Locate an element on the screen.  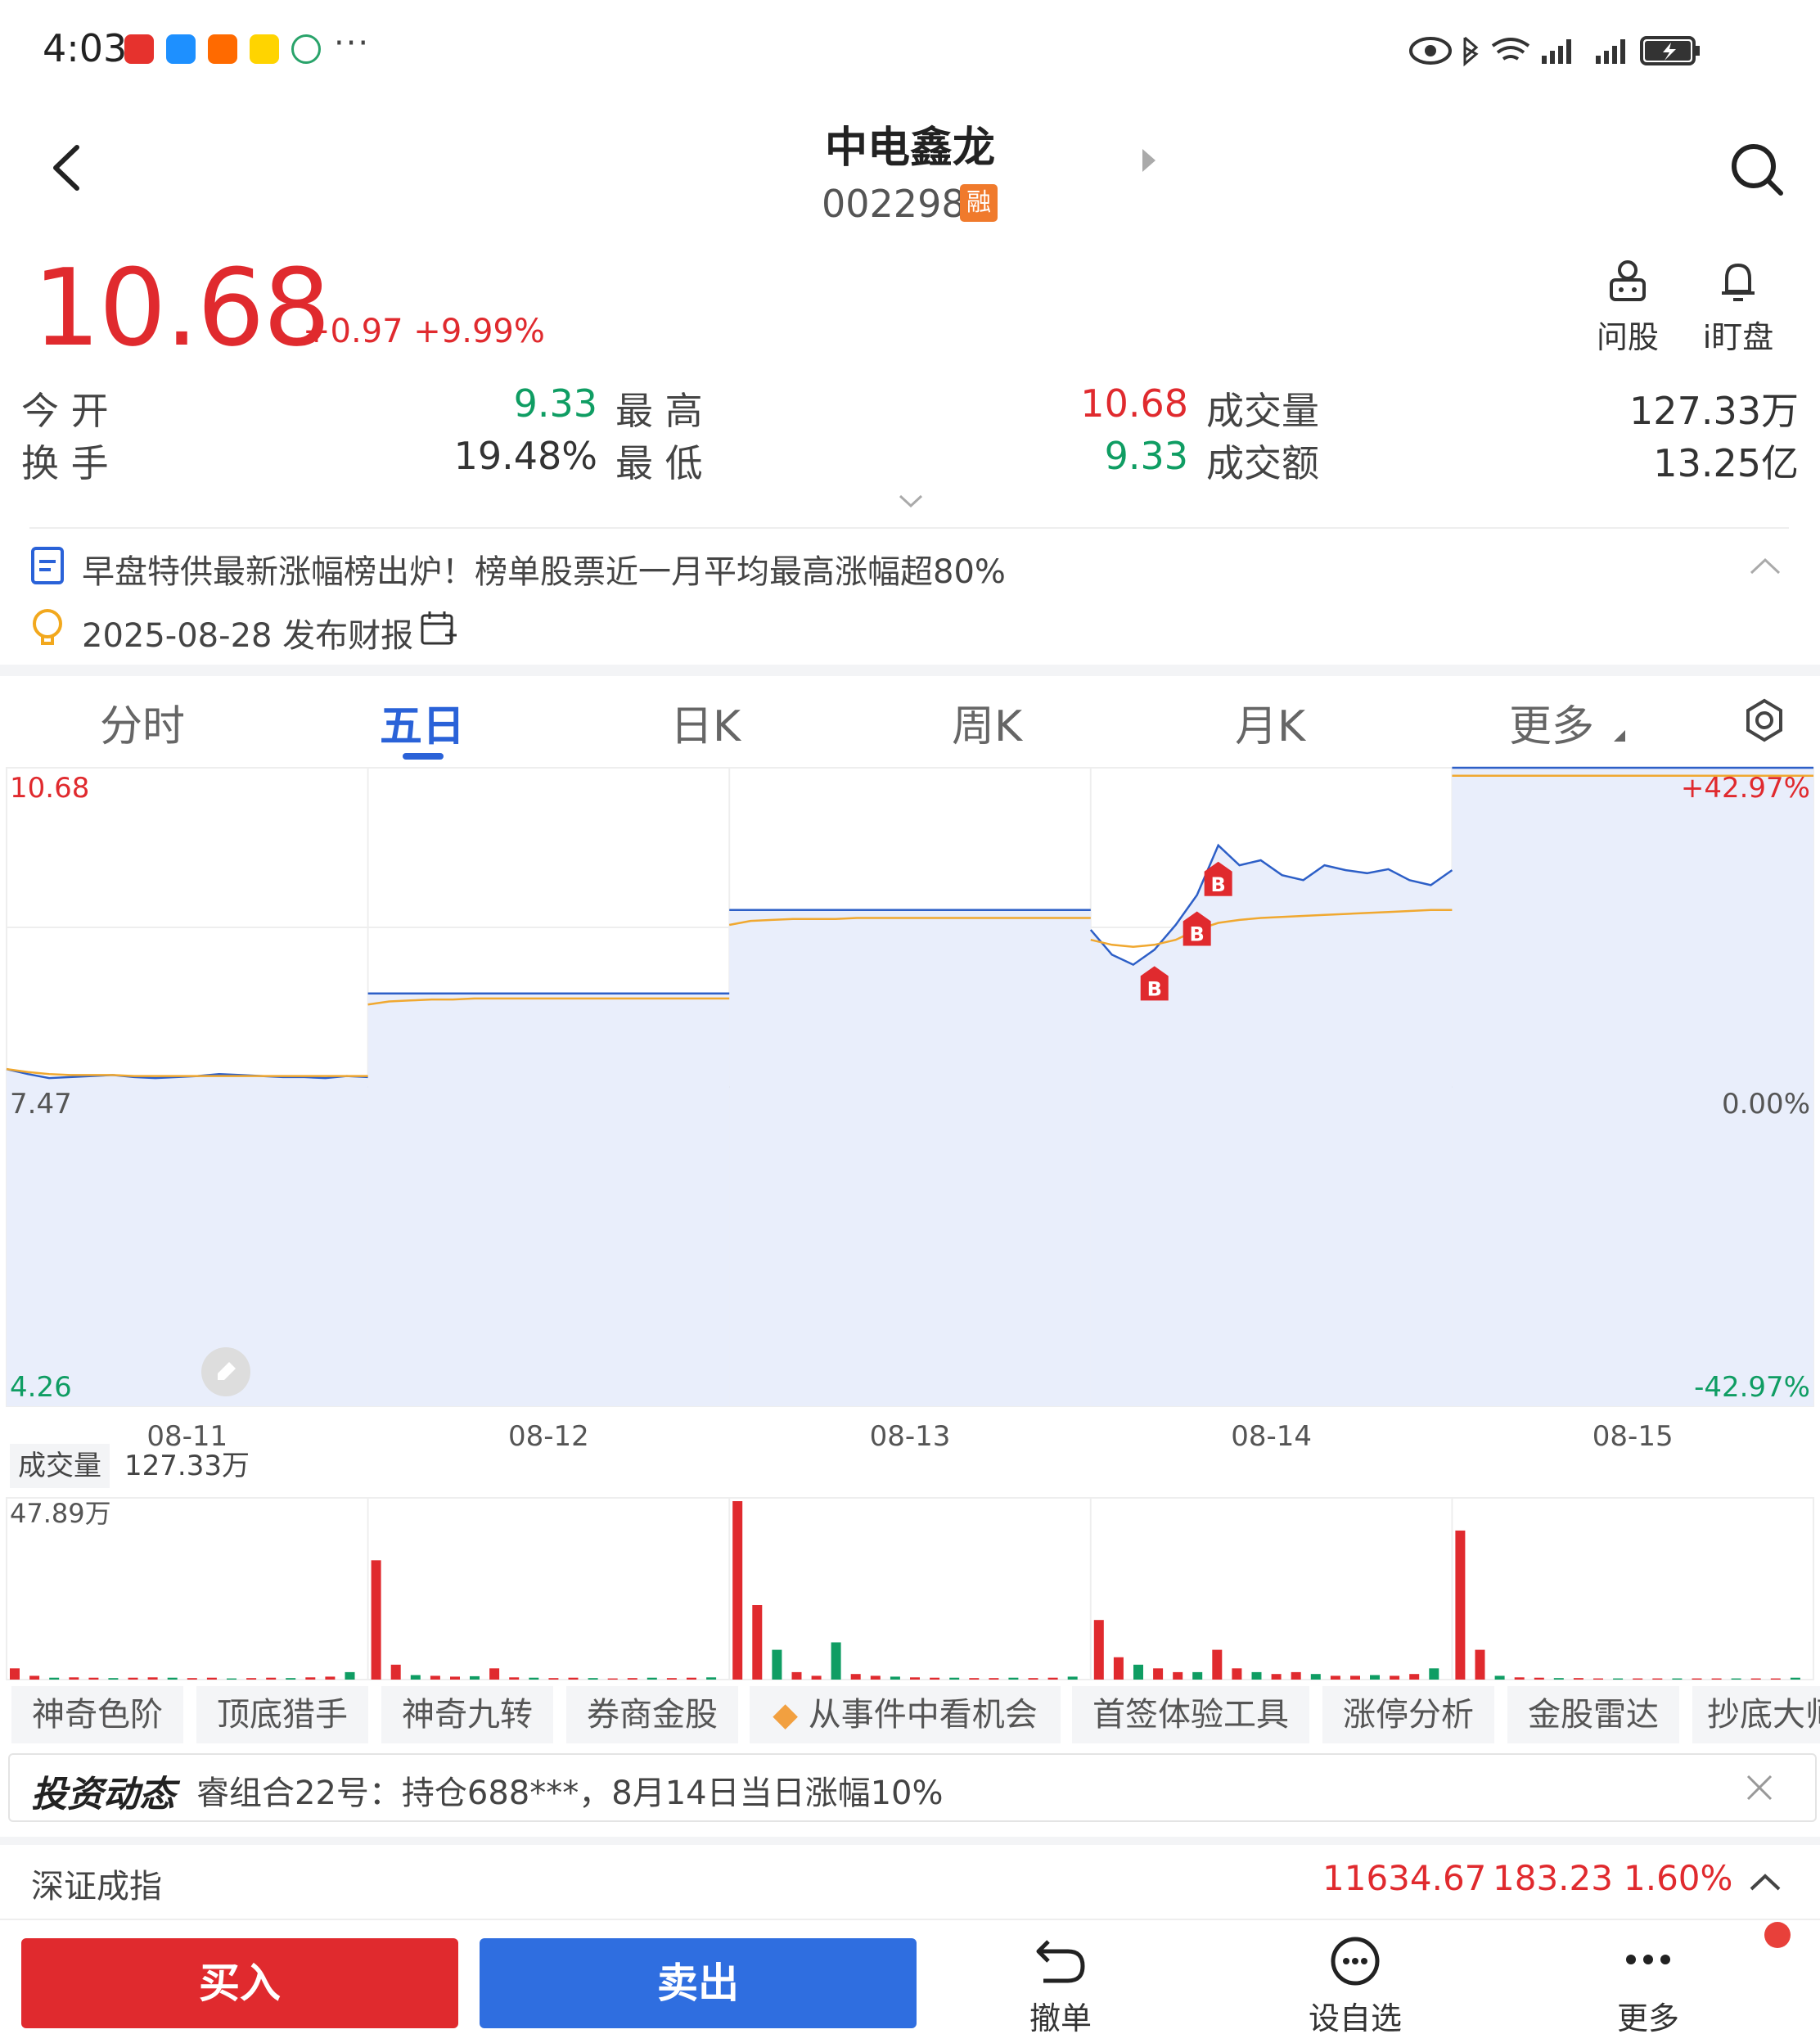
tab-monthly-k: 月K is located at coordinates (1270, 722).